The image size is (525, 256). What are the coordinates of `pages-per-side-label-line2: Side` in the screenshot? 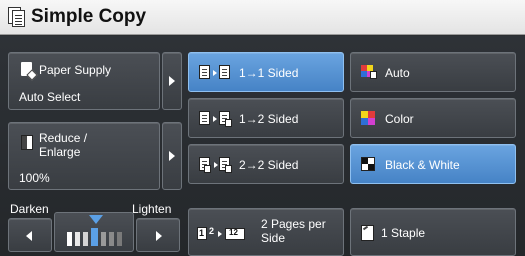 It's located at (273, 238).